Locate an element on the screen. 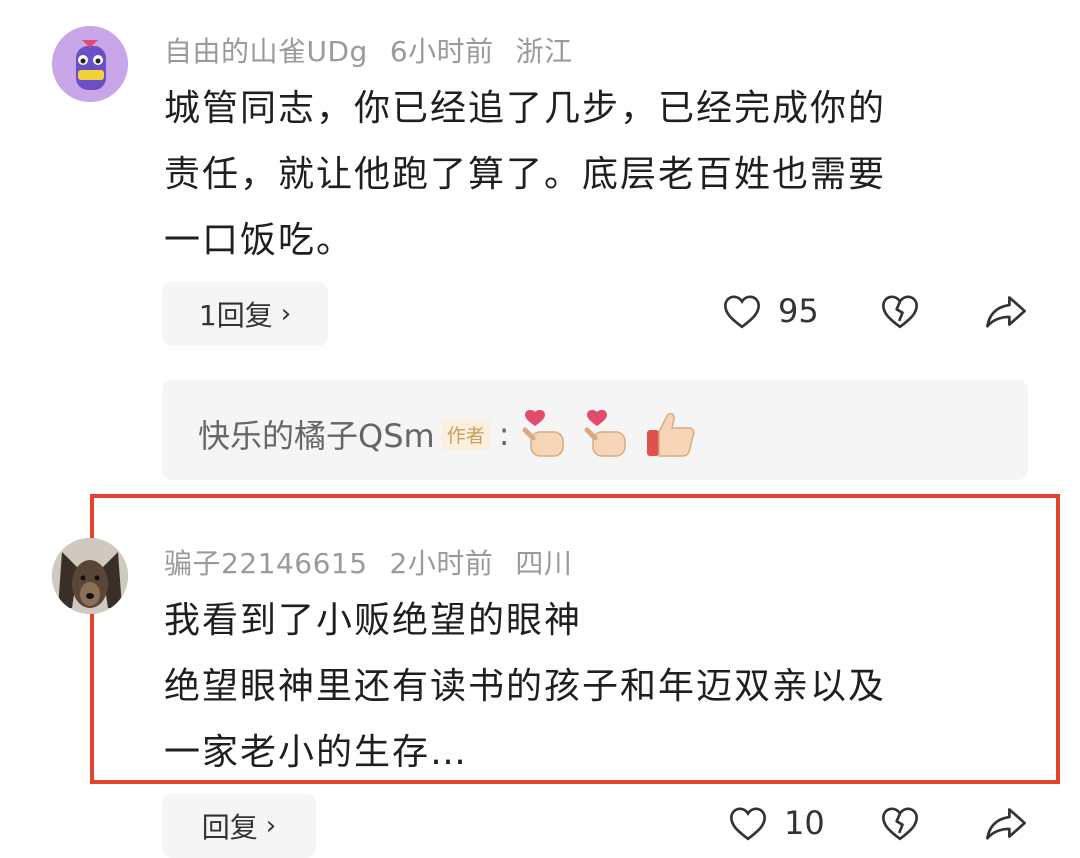 This screenshot has width=1080, height=858. comment-2-line: 我看到了小贩绝望的眼神 is located at coordinates (373, 620).